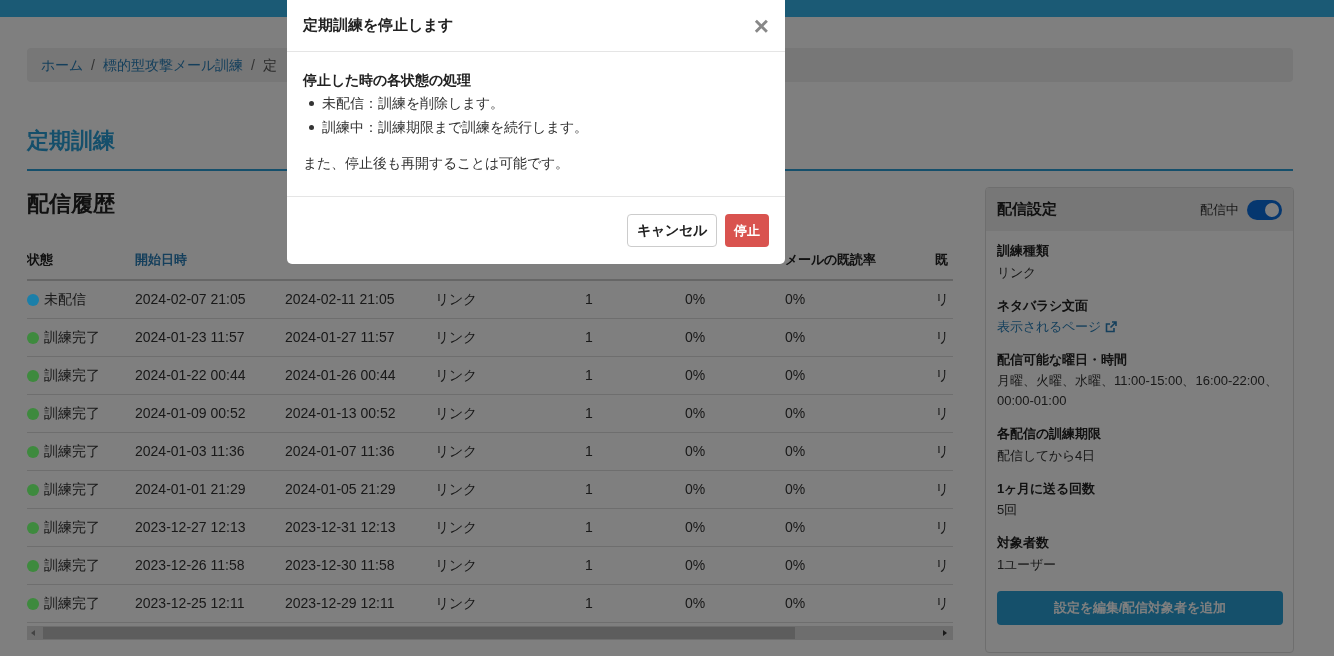 The image size is (1334, 656). Describe the element at coordinates (490, 633) in the screenshot. I see `horizontal-scrollbar` at that location.